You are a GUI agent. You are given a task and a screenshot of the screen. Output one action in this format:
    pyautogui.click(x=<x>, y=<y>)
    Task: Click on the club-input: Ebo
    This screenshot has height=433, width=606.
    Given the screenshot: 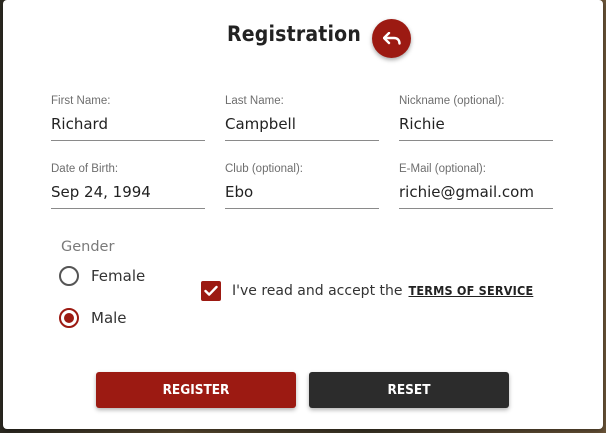 What is the action you would take?
    pyautogui.click(x=302, y=195)
    